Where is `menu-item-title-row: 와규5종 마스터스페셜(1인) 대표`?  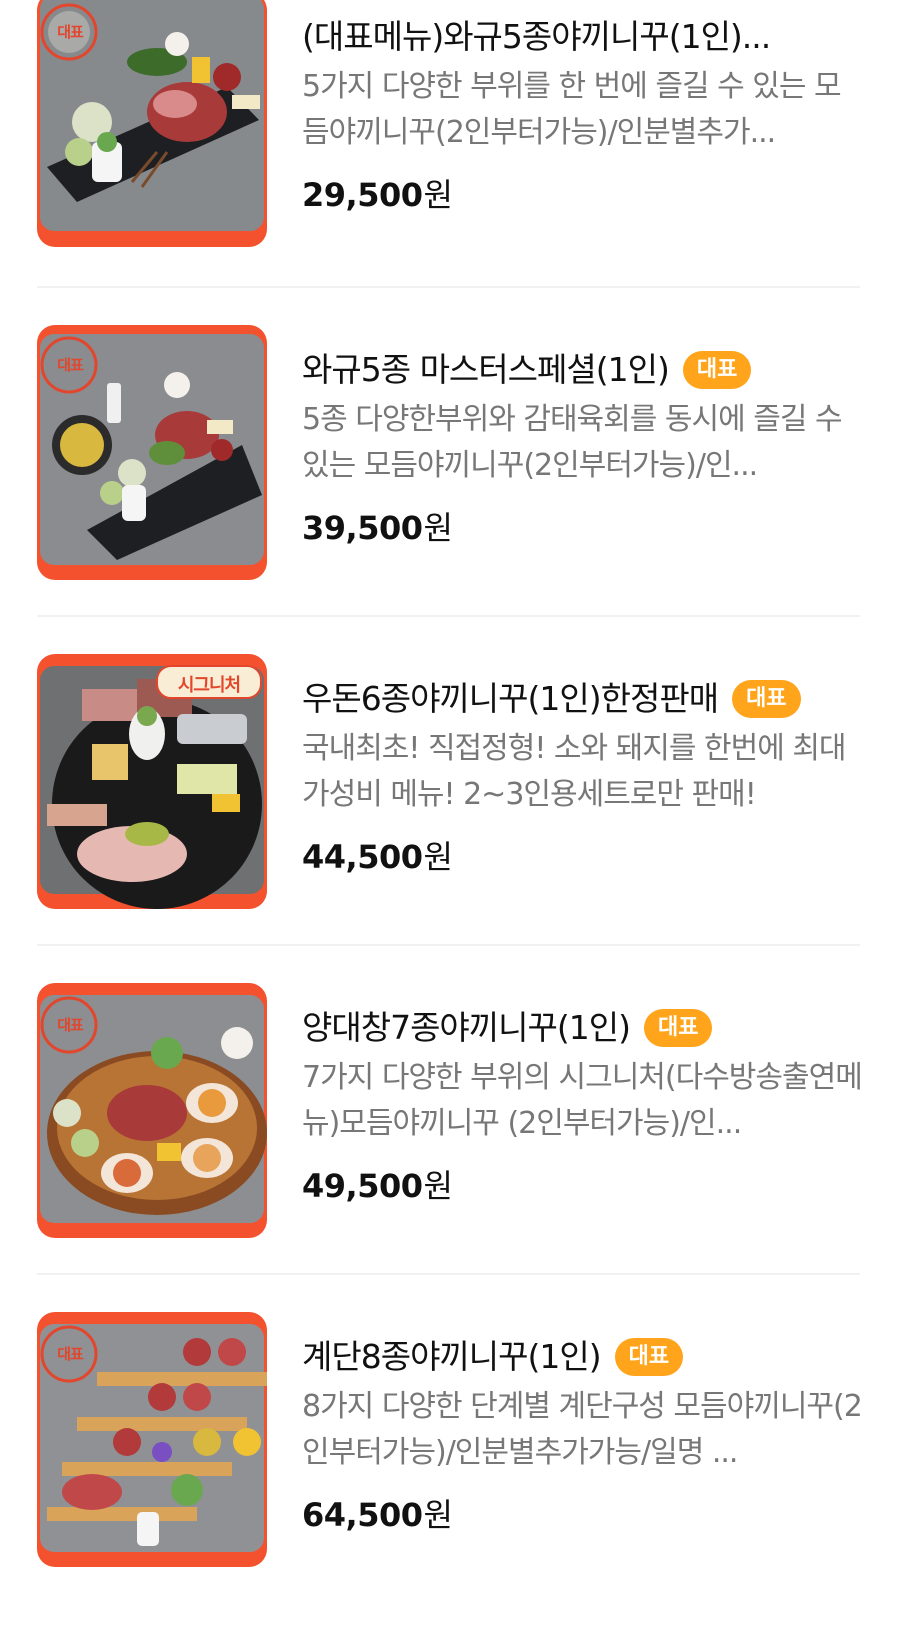 menu-item-title-row: 와규5종 마스터스페셜(1인) 대표 is located at coordinates (582, 370).